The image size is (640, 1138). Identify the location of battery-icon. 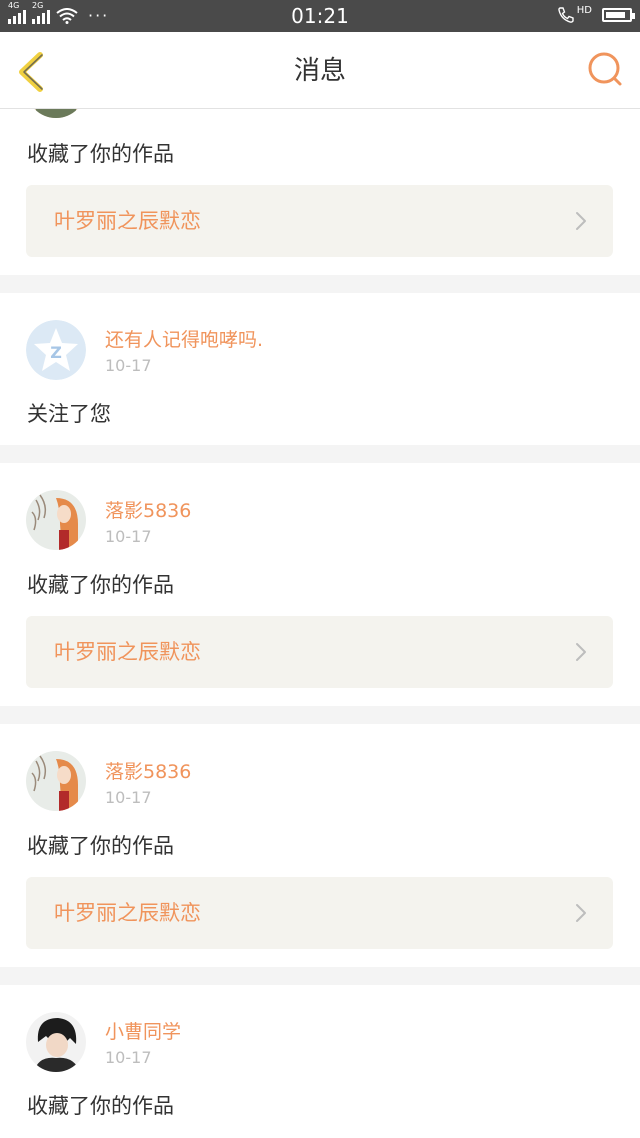
(618, 15).